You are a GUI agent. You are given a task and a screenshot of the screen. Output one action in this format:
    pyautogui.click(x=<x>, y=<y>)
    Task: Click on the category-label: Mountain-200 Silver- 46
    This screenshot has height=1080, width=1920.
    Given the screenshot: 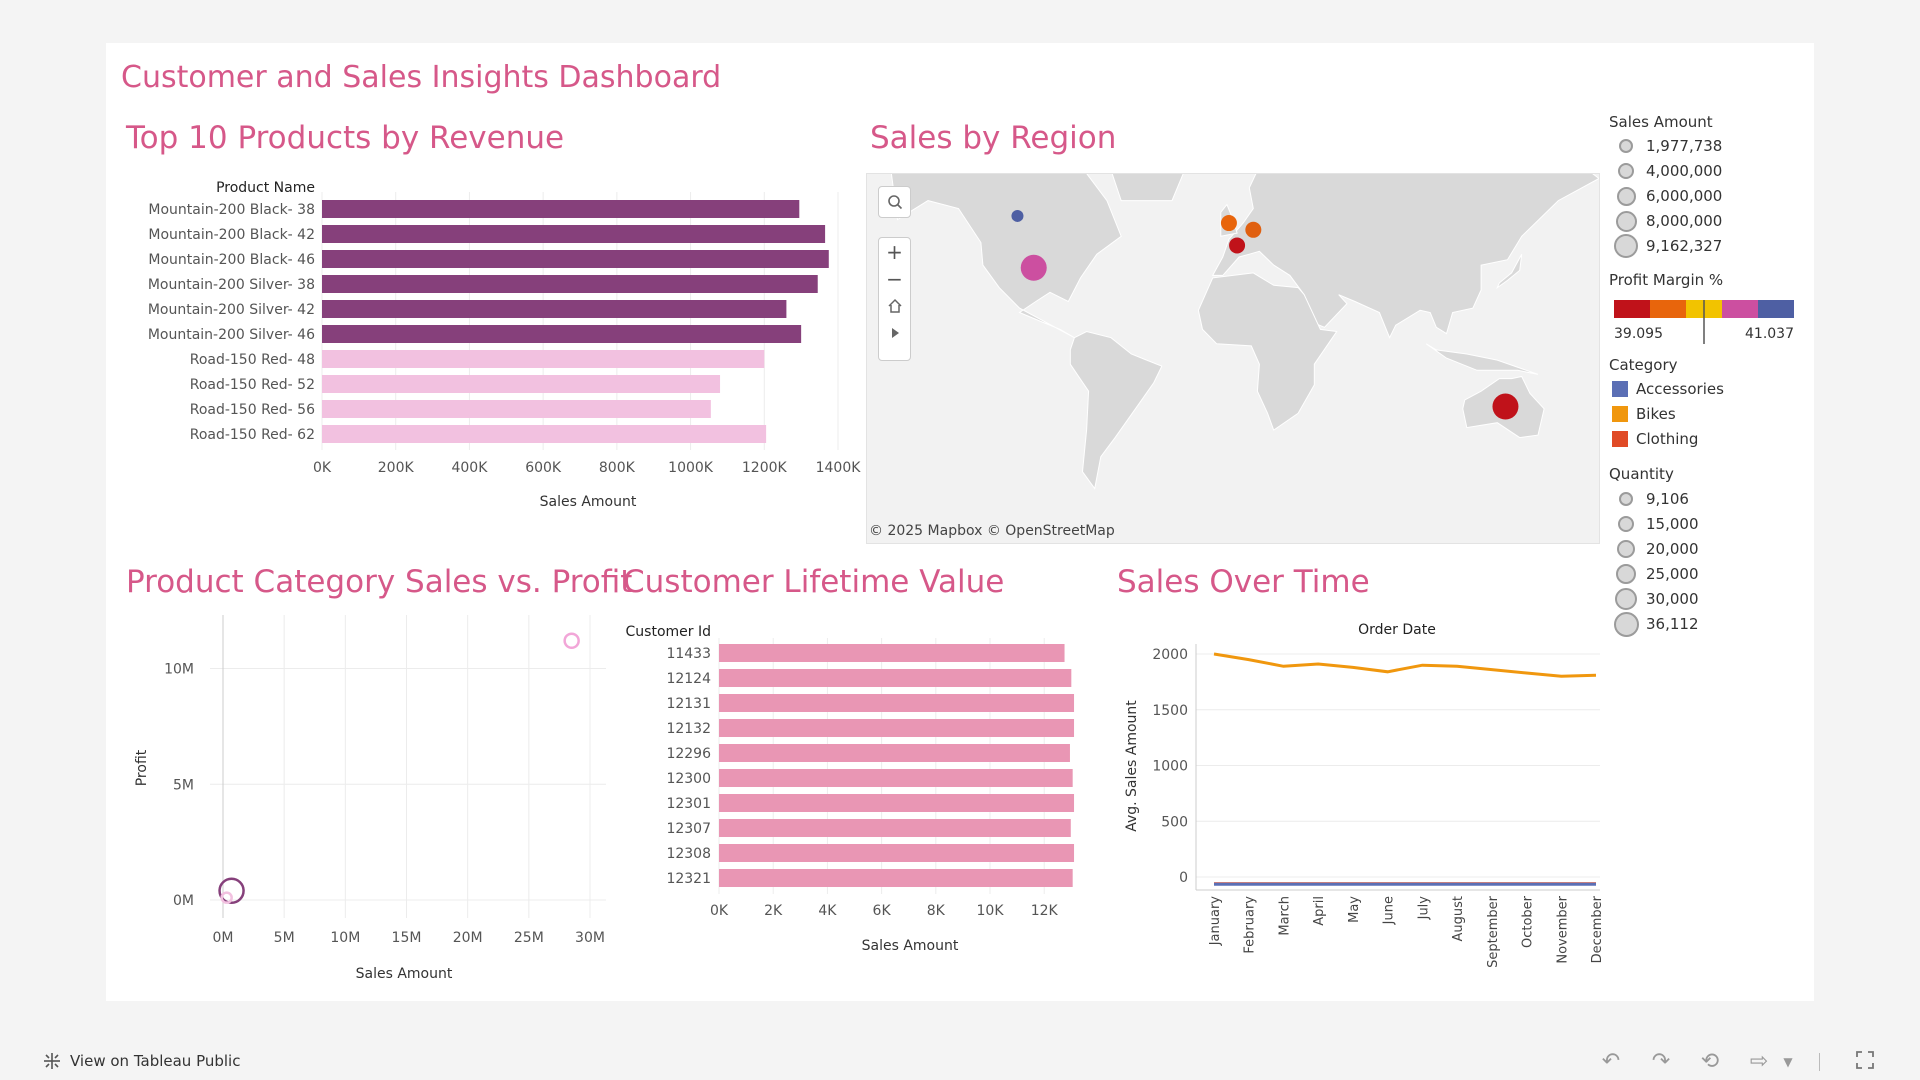 What is the action you would take?
    pyautogui.click(x=231, y=335)
    